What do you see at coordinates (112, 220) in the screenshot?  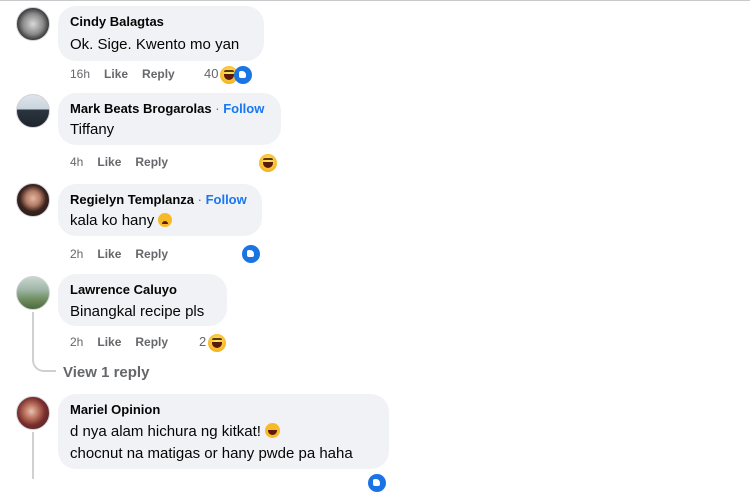 I see `comment-text-content: kala ko hany` at bounding box center [112, 220].